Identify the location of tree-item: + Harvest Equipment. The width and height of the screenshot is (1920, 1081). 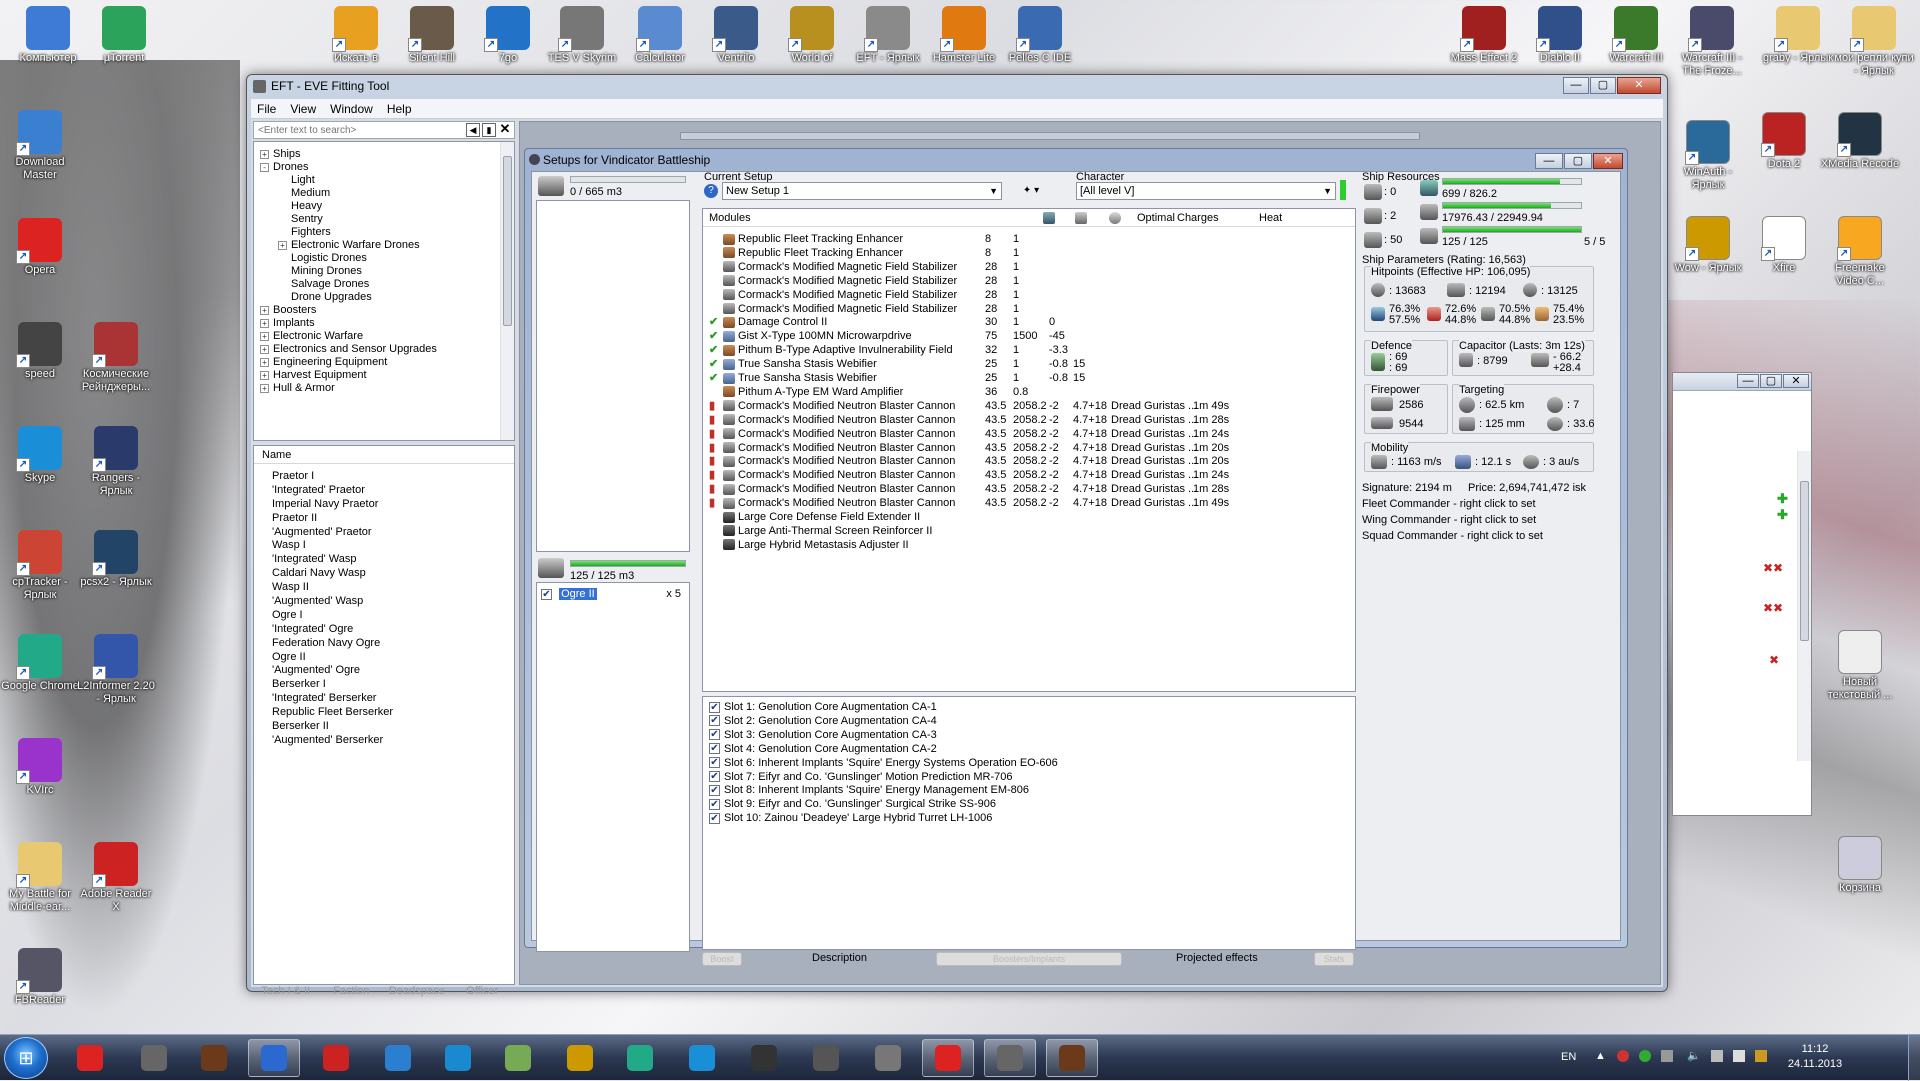
(379, 375).